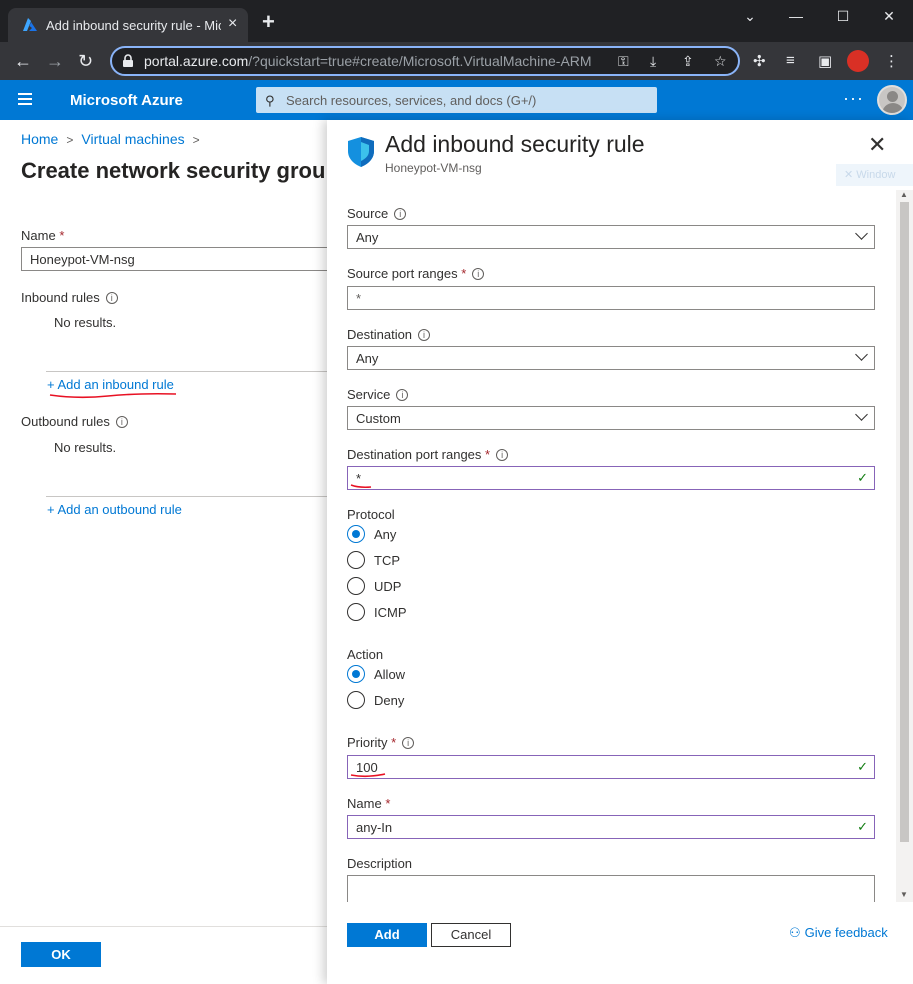  Describe the element at coordinates (623, 61) in the screenshot. I see `key-icon: ⚿` at that location.